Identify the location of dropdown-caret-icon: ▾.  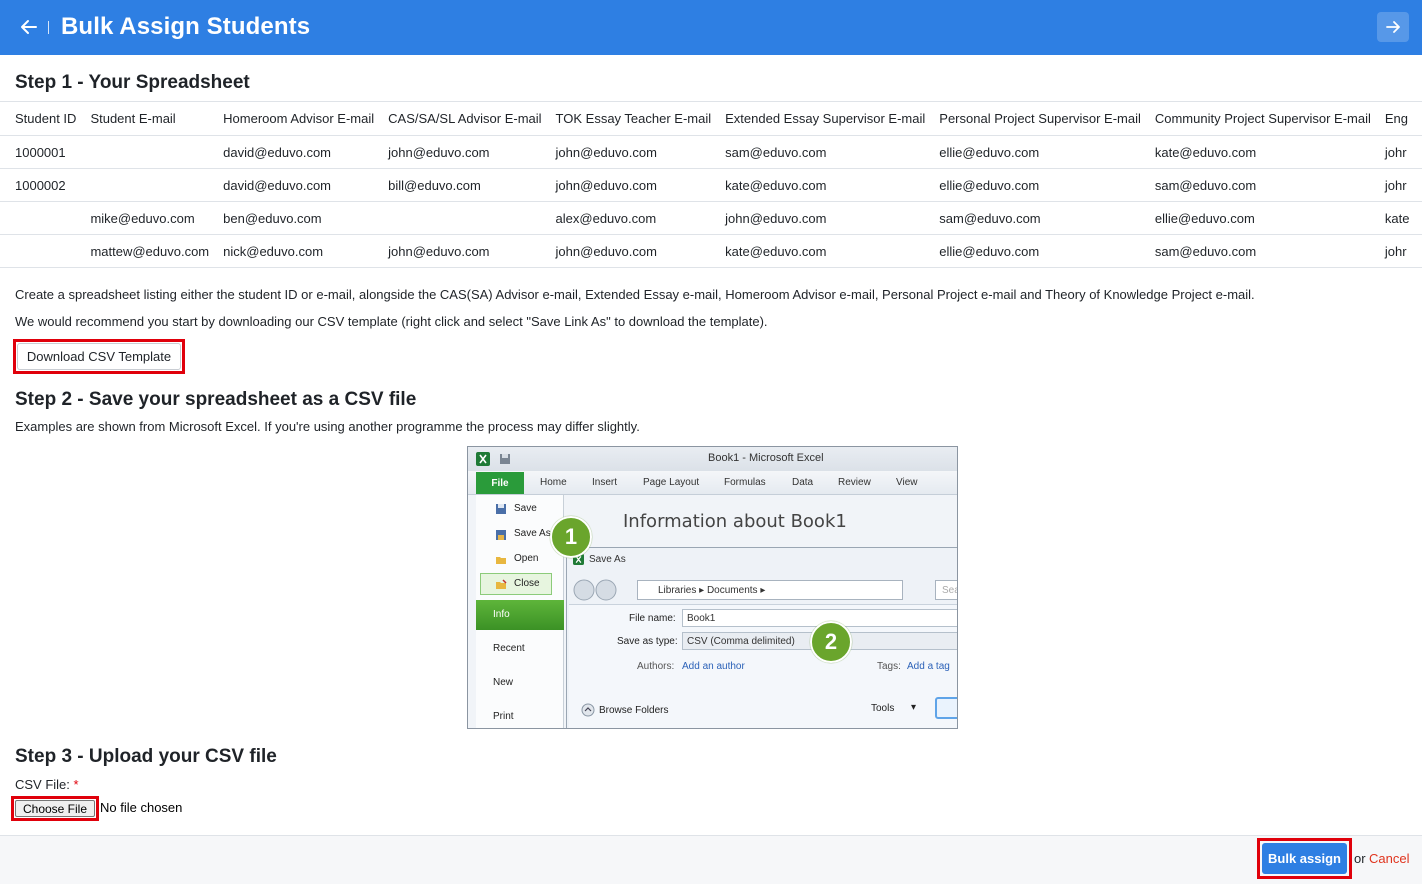
(914, 707).